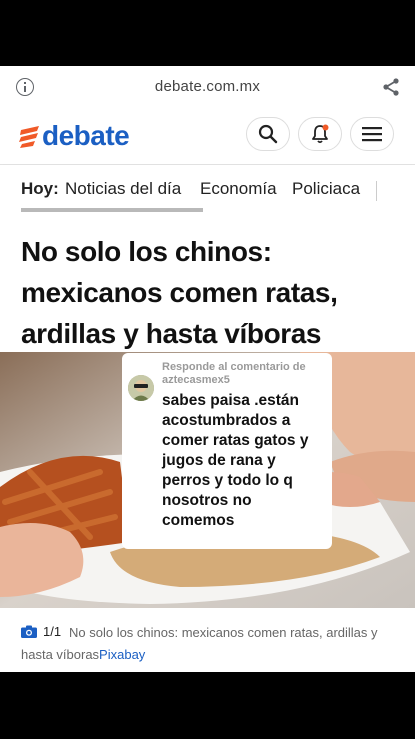  I want to click on nav-scroll-indicator, so click(112, 210).